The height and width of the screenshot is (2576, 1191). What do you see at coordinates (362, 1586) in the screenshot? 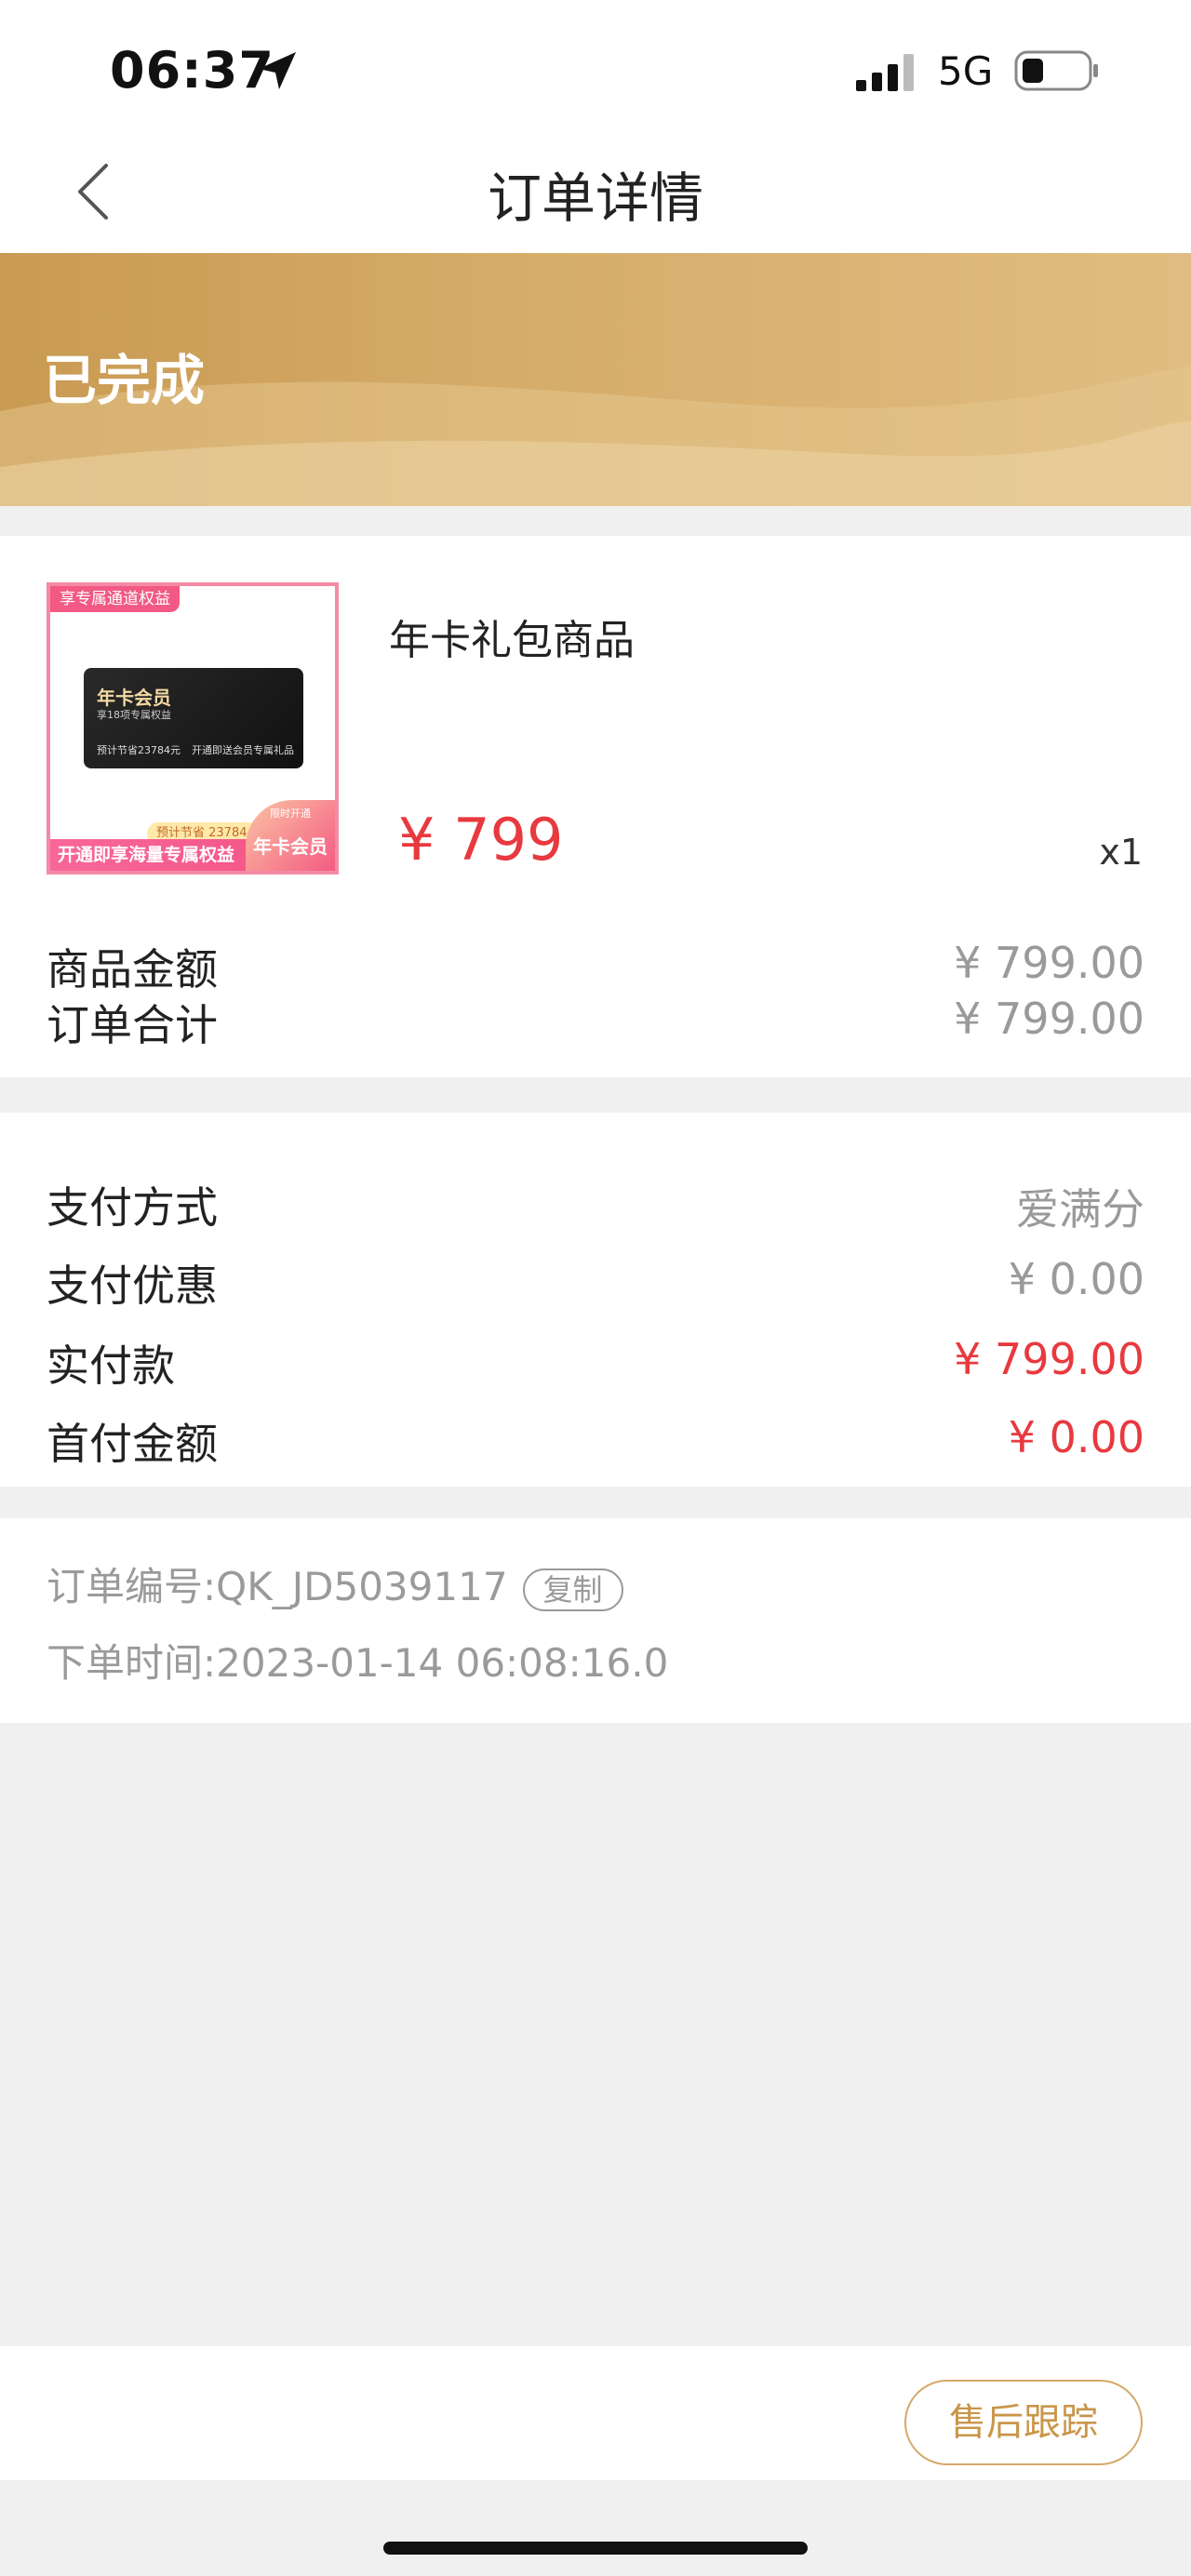
I see `order-number: QK_JD5039117` at bounding box center [362, 1586].